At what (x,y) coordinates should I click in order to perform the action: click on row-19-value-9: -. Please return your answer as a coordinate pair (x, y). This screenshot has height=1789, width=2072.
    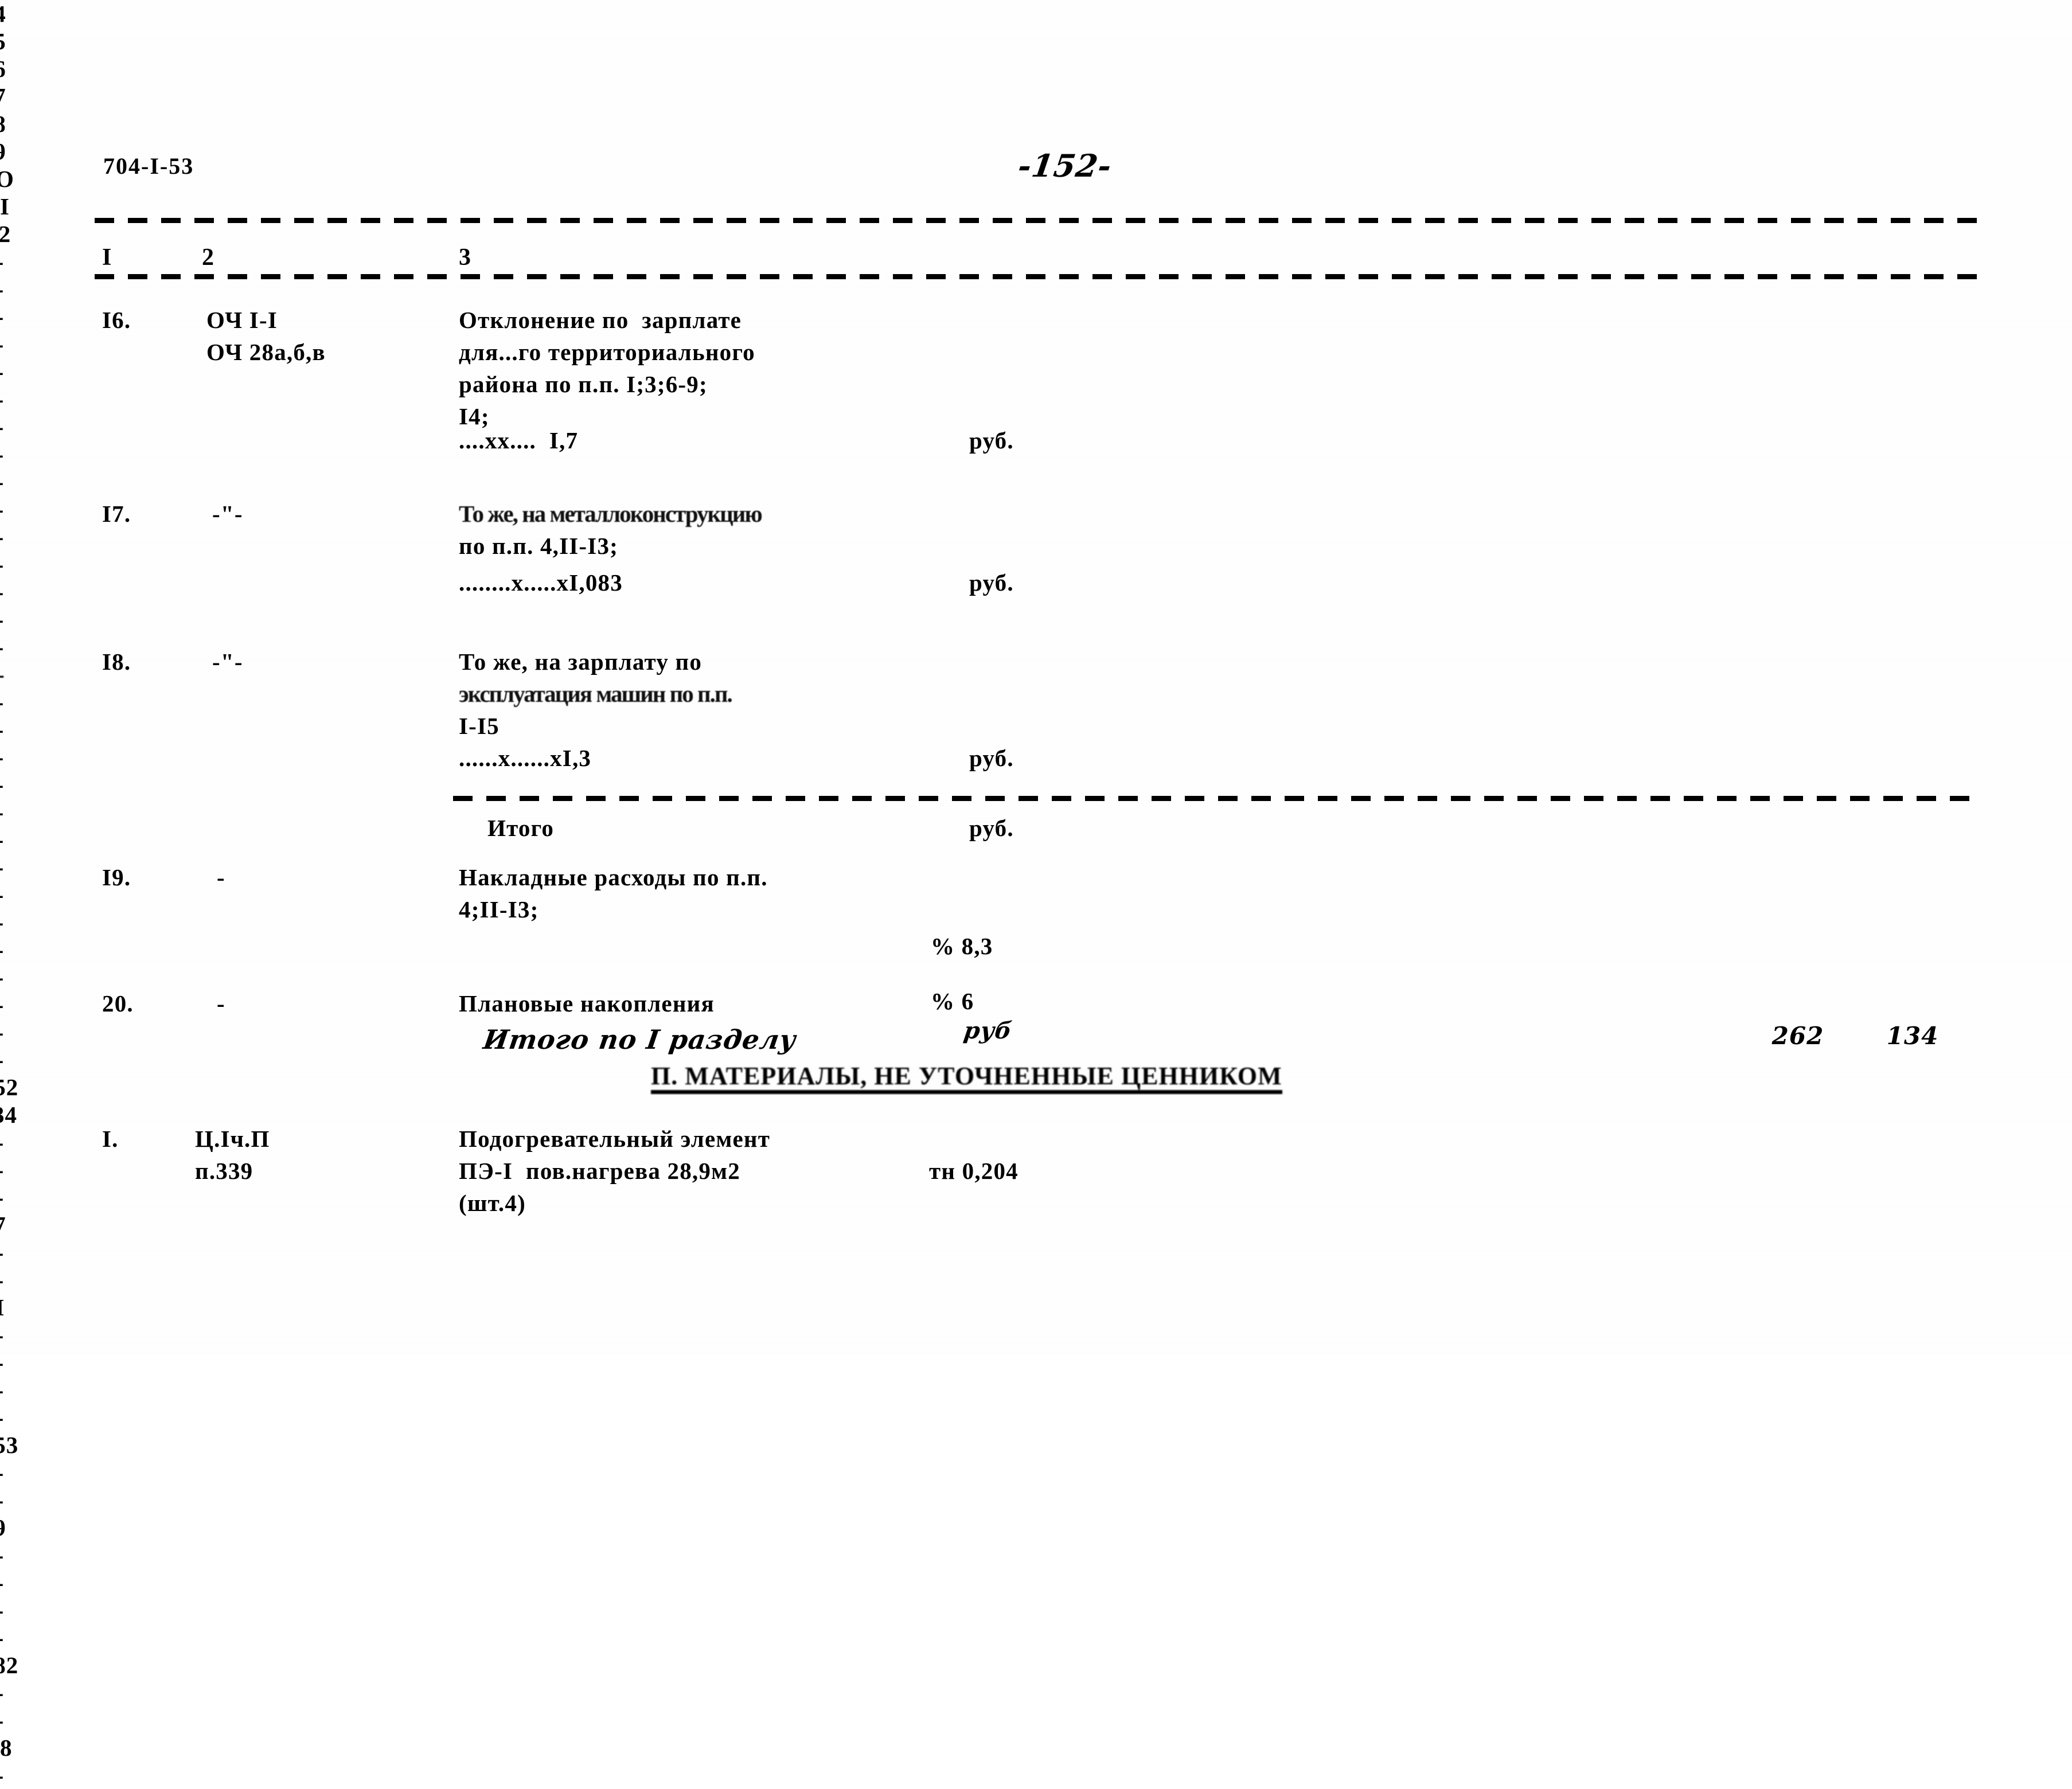
    Looking at the image, I should click on (518, 1252).